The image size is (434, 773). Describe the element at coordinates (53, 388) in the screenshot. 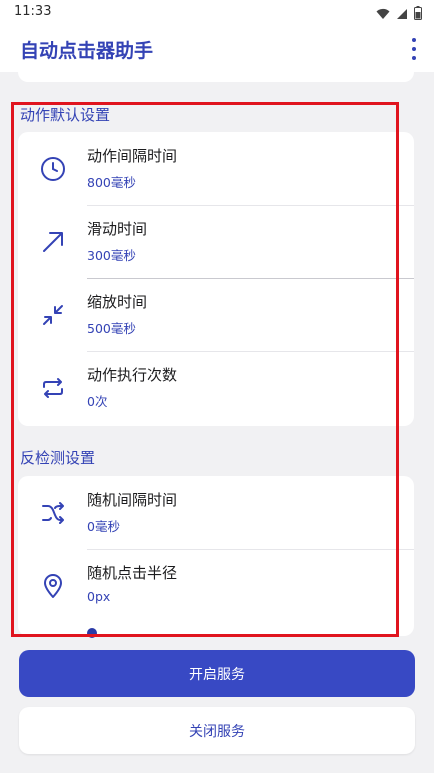

I see `repeat-icon` at that location.